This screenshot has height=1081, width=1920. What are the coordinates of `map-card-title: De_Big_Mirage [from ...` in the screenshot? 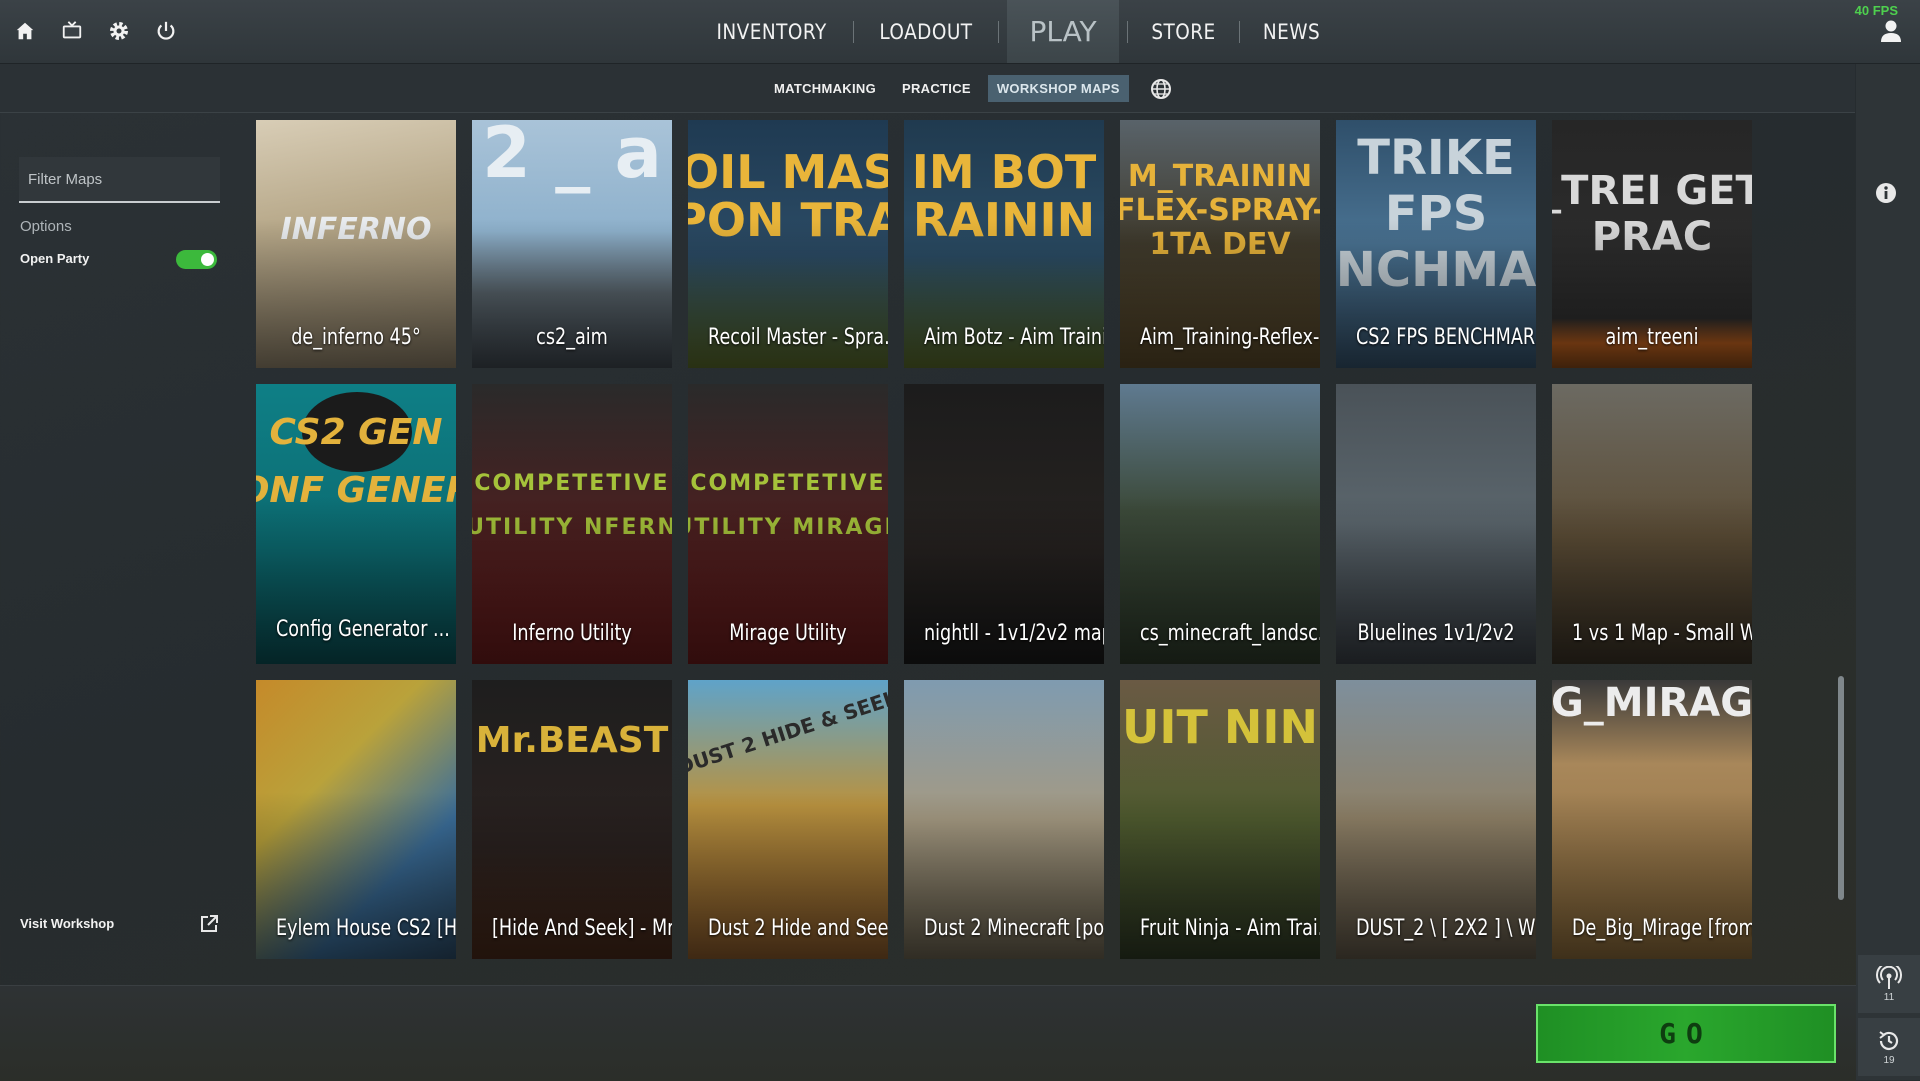 It's located at (1662, 928).